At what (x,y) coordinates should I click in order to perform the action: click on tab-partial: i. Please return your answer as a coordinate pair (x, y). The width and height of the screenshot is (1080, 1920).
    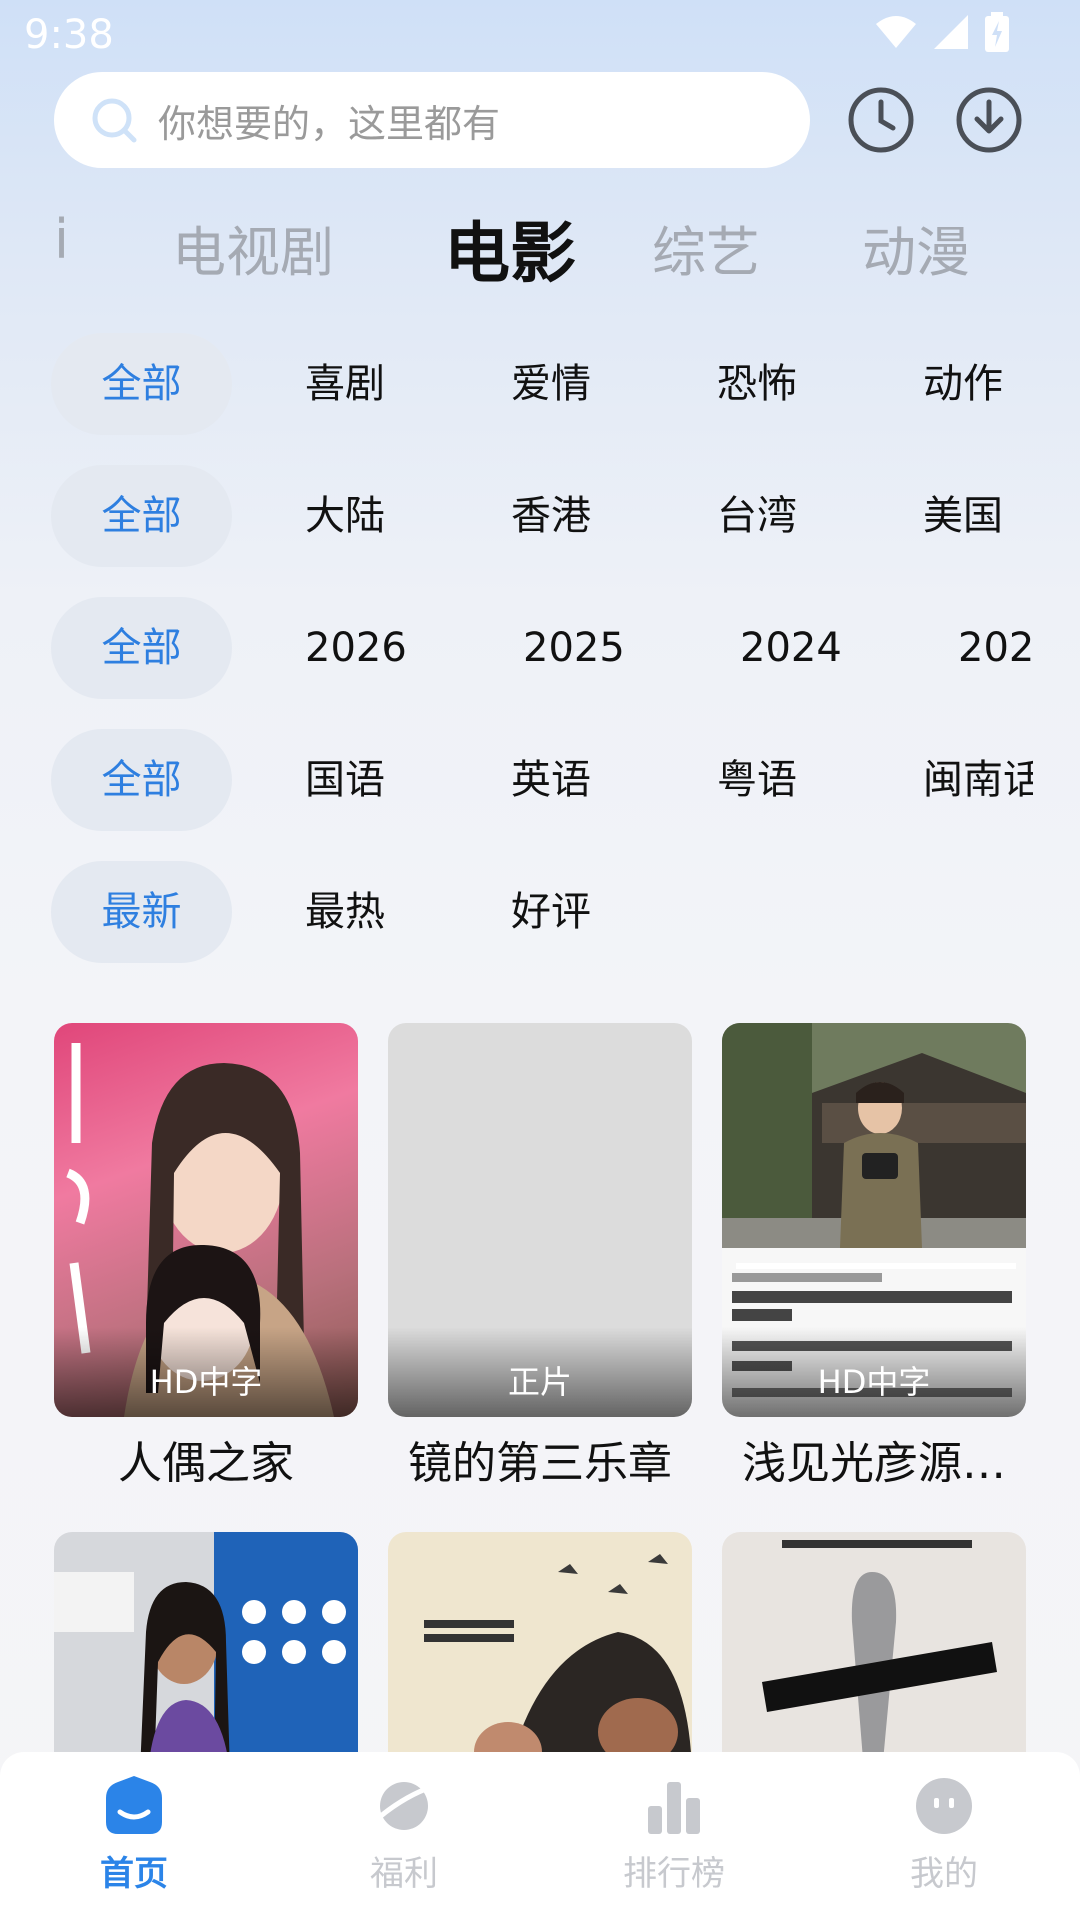
    Looking at the image, I should click on (61, 239).